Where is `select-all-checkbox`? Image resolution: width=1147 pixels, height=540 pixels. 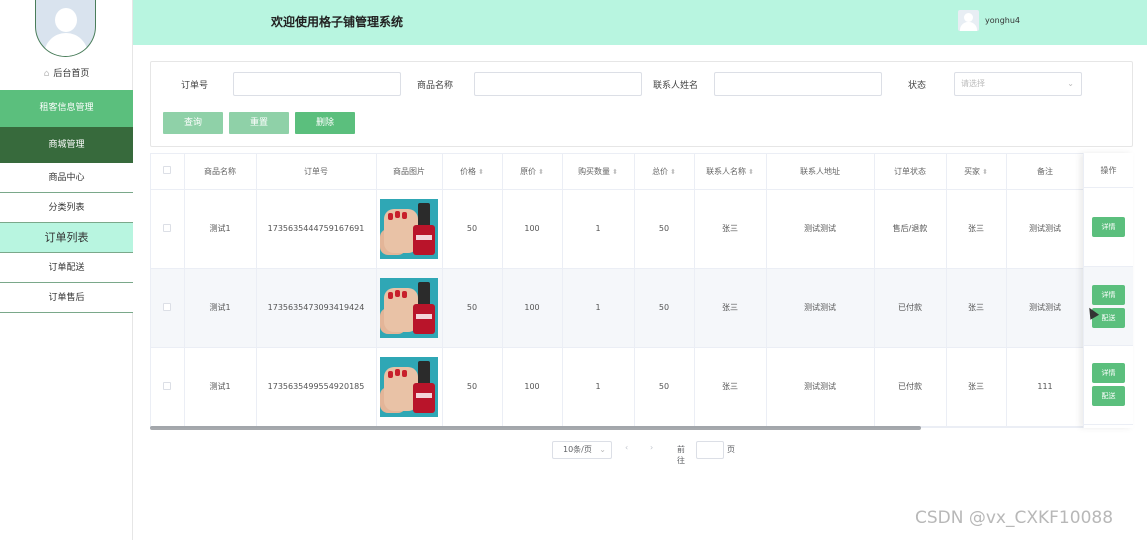 select-all-checkbox is located at coordinates (167, 170).